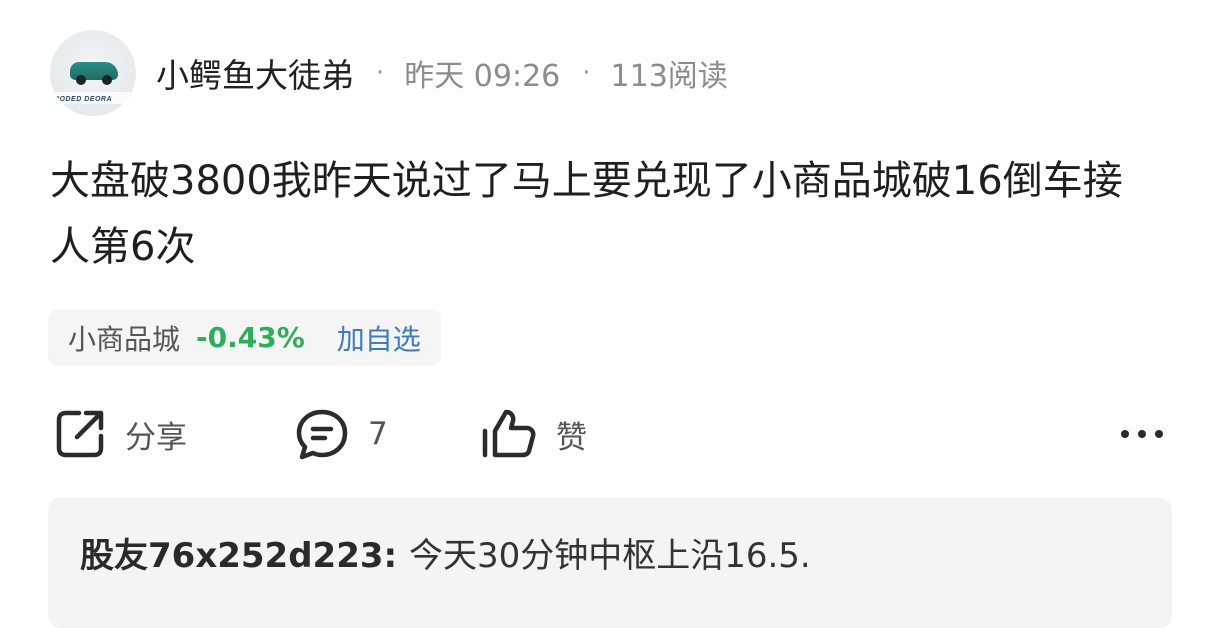 The image size is (1219, 628). I want to click on more-icon, so click(1142, 434).